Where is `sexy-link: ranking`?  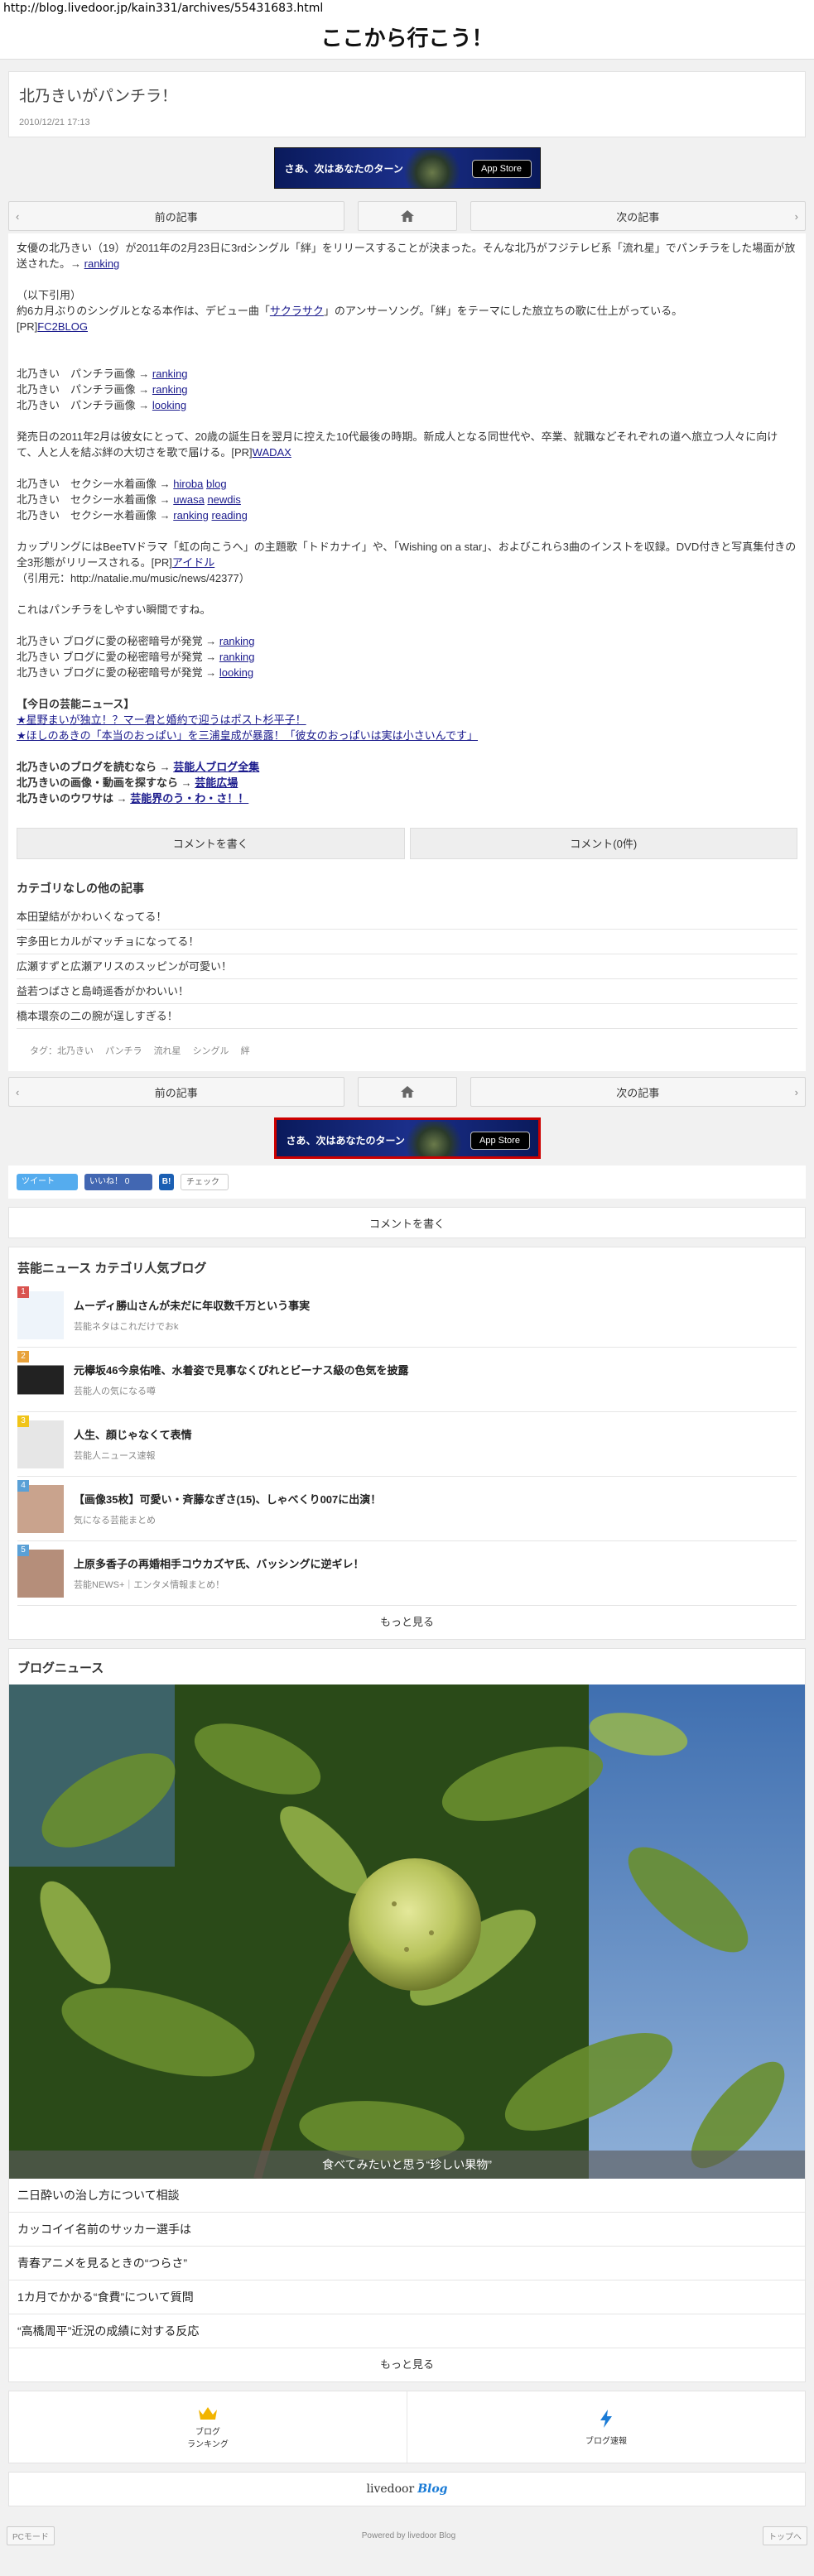
sexy-link: ranking is located at coordinates (191, 515).